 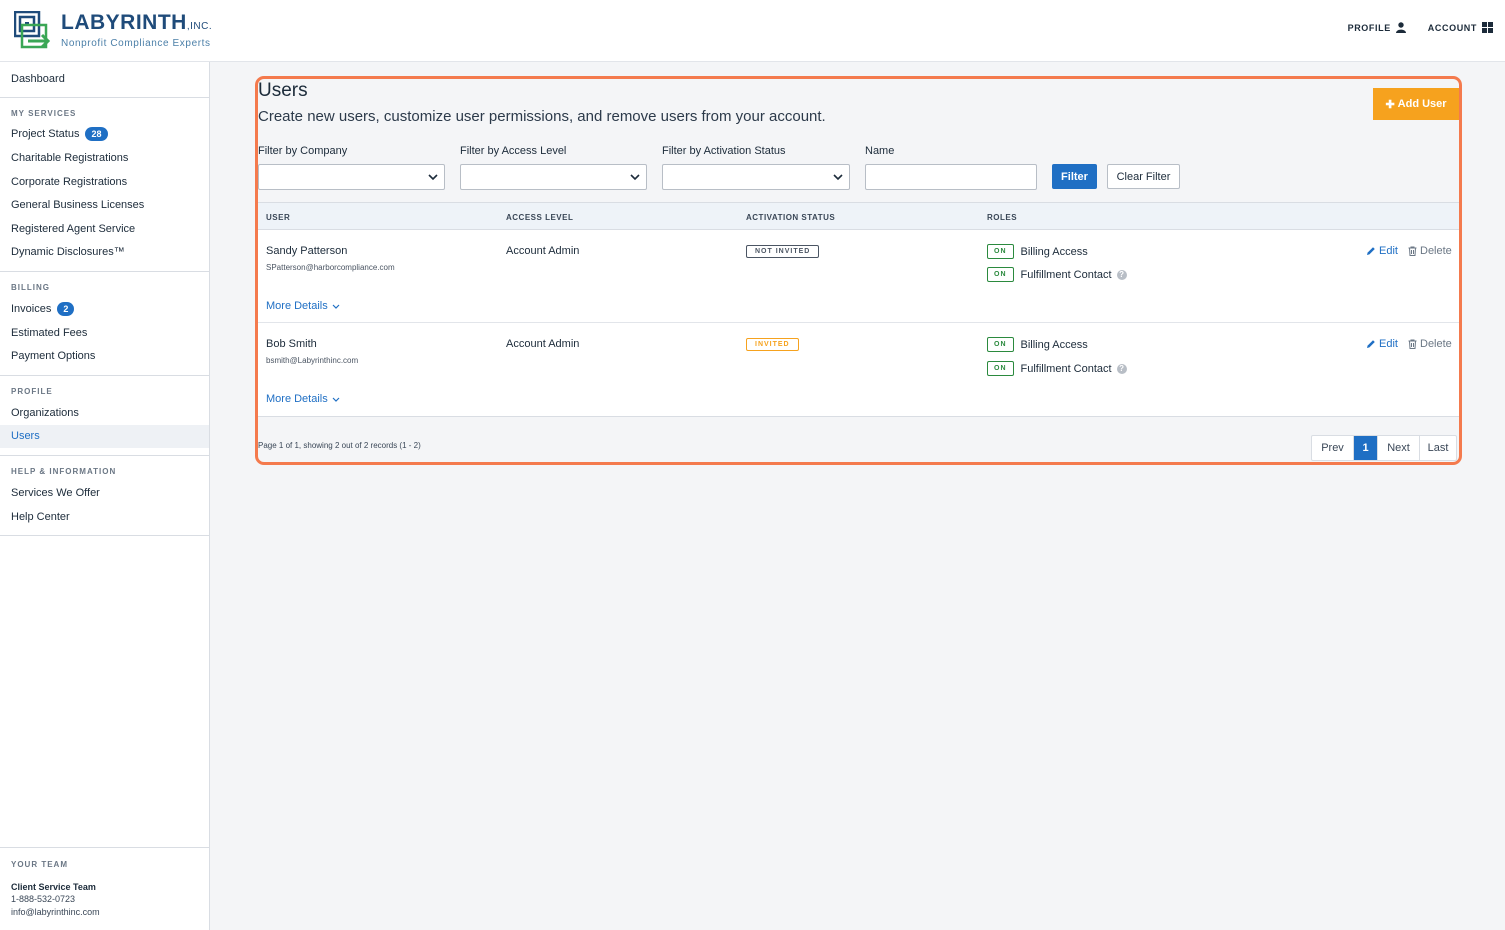 What do you see at coordinates (136, 43) in the screenshot?
I see `brand-tagline: Nonprofit Compliance Experts` at bounding box center [136, 43].